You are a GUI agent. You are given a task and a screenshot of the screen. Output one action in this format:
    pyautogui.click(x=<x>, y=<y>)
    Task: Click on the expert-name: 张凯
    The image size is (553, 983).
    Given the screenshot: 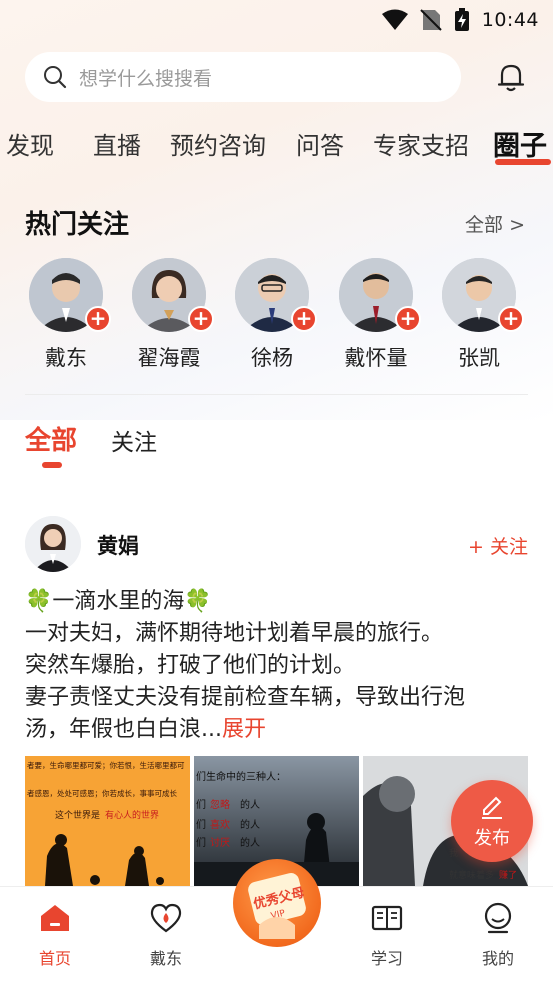 What is the action you would take?
    pyautogui.click(x=479, y=358)
    